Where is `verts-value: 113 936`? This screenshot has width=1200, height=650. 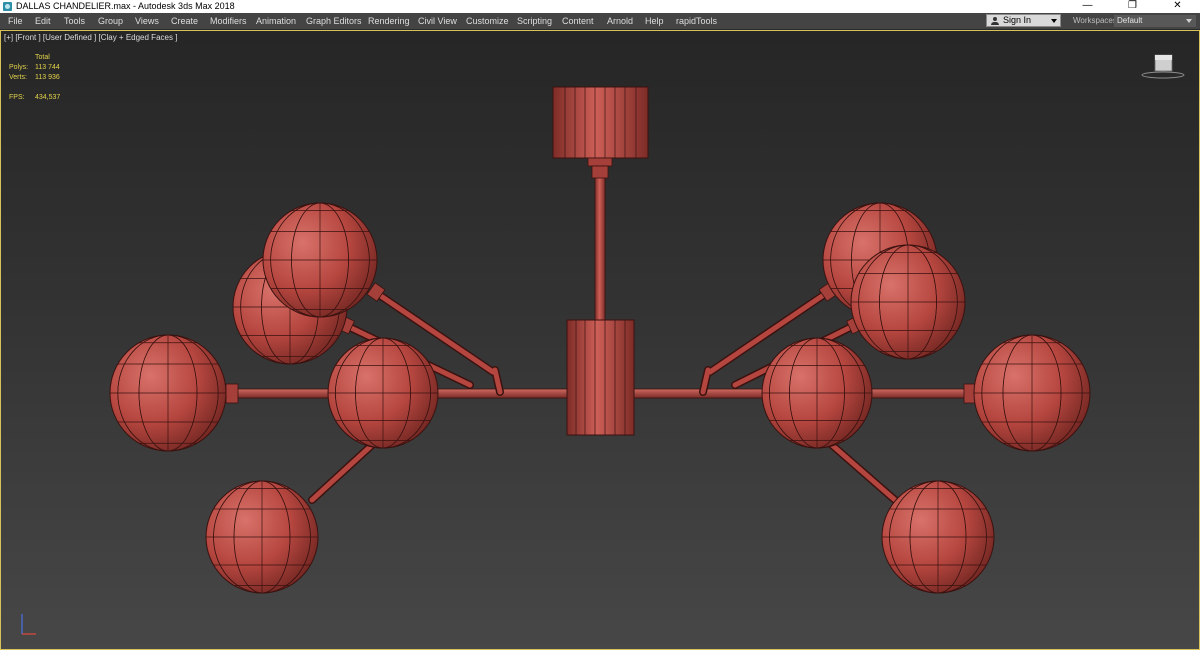
verts-value: 113 936 is located at coordinates (47, 77).